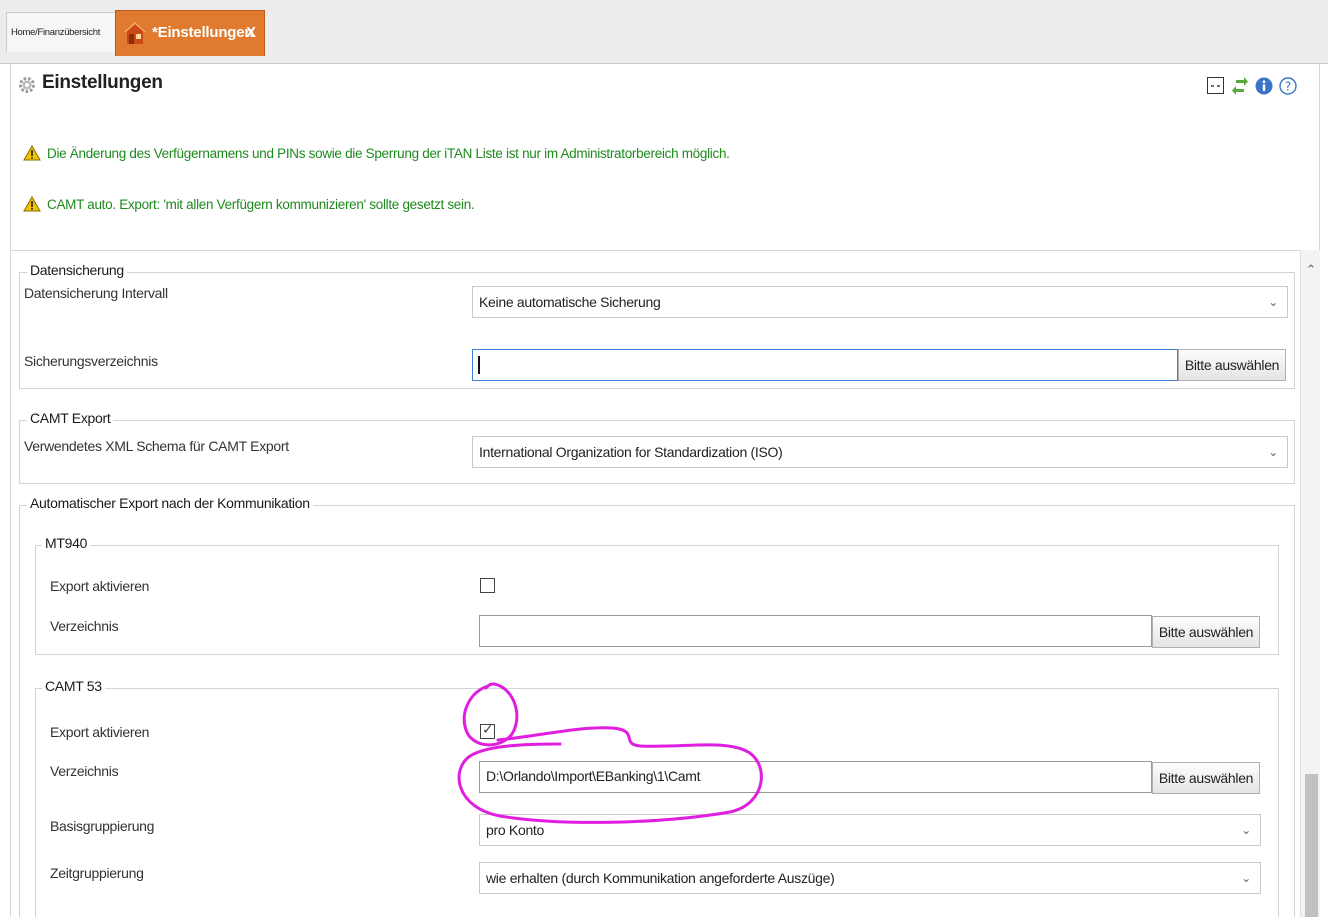 This screenshot has height=917, width=1328. I want to click on camt53-dir-input: D:\Orlando\Import\EBanking\1\Camt, so click(815, 777).